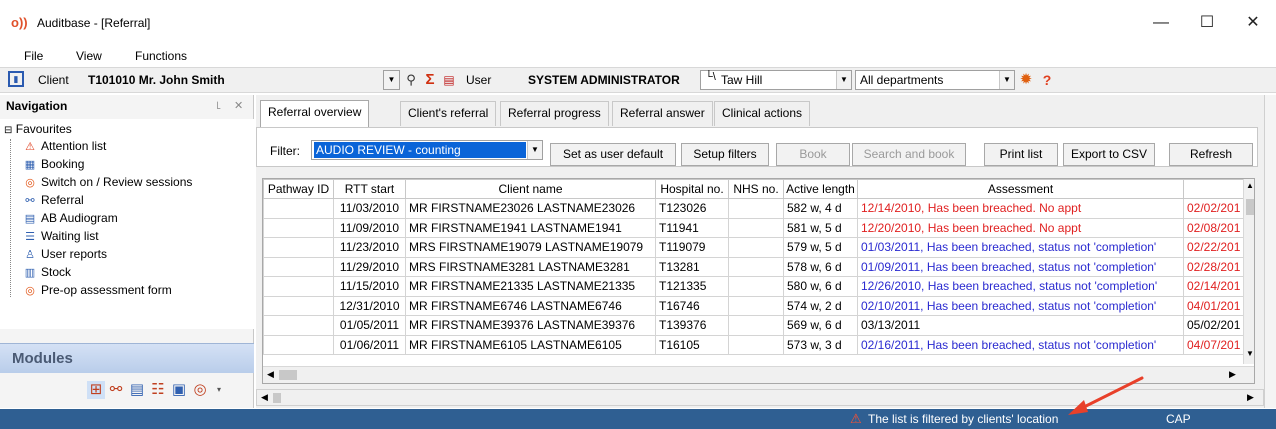 This screenshot has width=1276, height=429. What do you see at coordinates (89, 56) in the screenshot?
I see `menu-view: View` at bounding box center [89, 56].